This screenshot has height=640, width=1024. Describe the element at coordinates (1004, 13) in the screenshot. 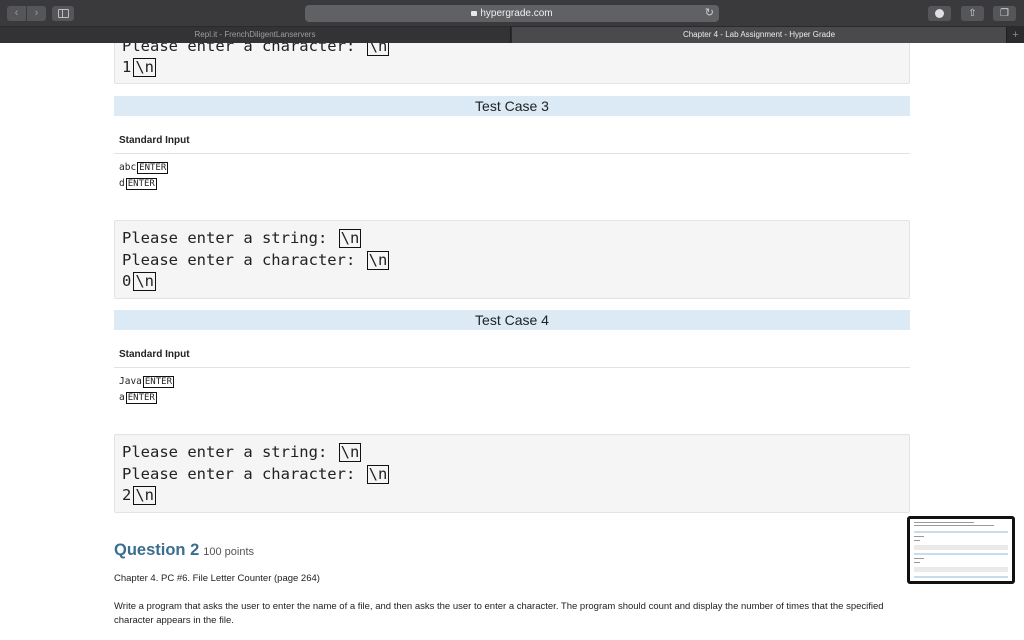

I see `tabs-overview-icon: ❐` at that location.